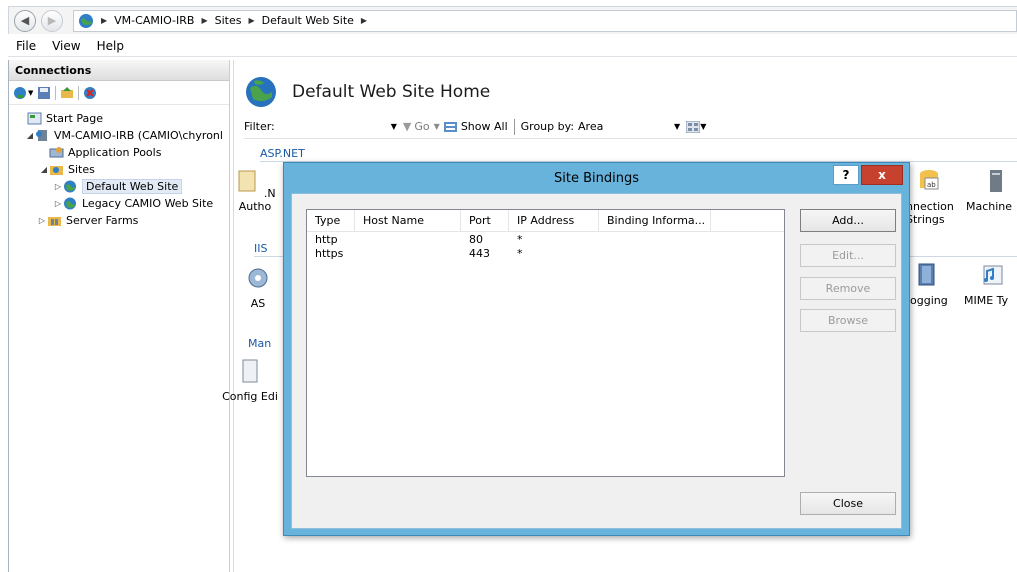  Describe the element at coordinates (308, 20) in the screenshot. I see `breadcrumb-item: Default Web Site` at that location.